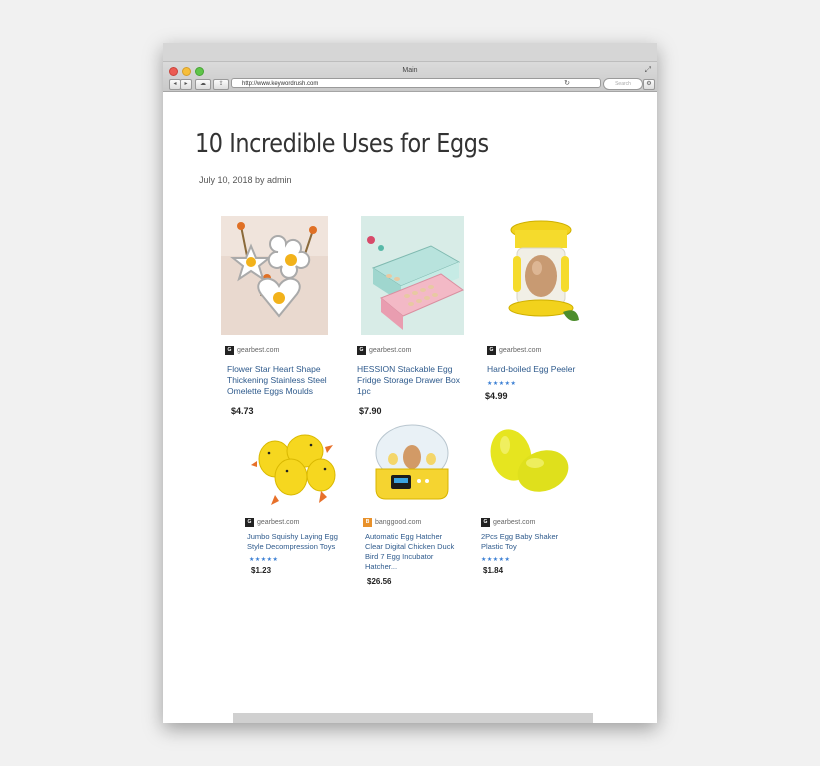 Image resolution: width=820 pixels, height=766 pixels. I want to click on window-bottom-bar, so click(413, 718).